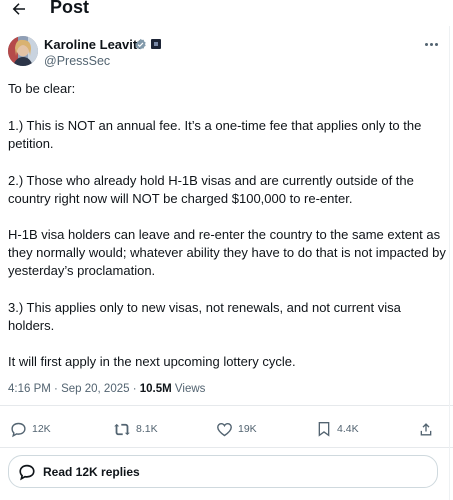 The width and height of the screenshot is (453, 500). I want to click on like-button: 19K, so click(236, 429).